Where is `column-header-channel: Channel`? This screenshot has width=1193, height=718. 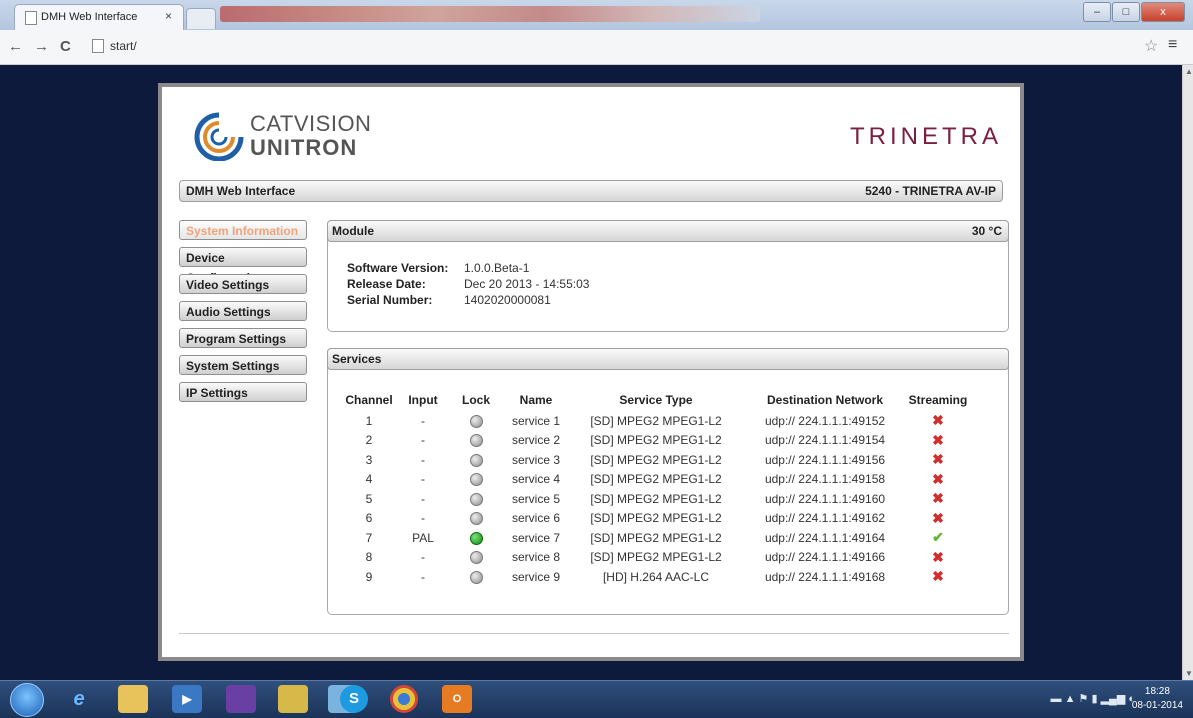
column-header-channel: Channel is located at coordinates (369, 400).